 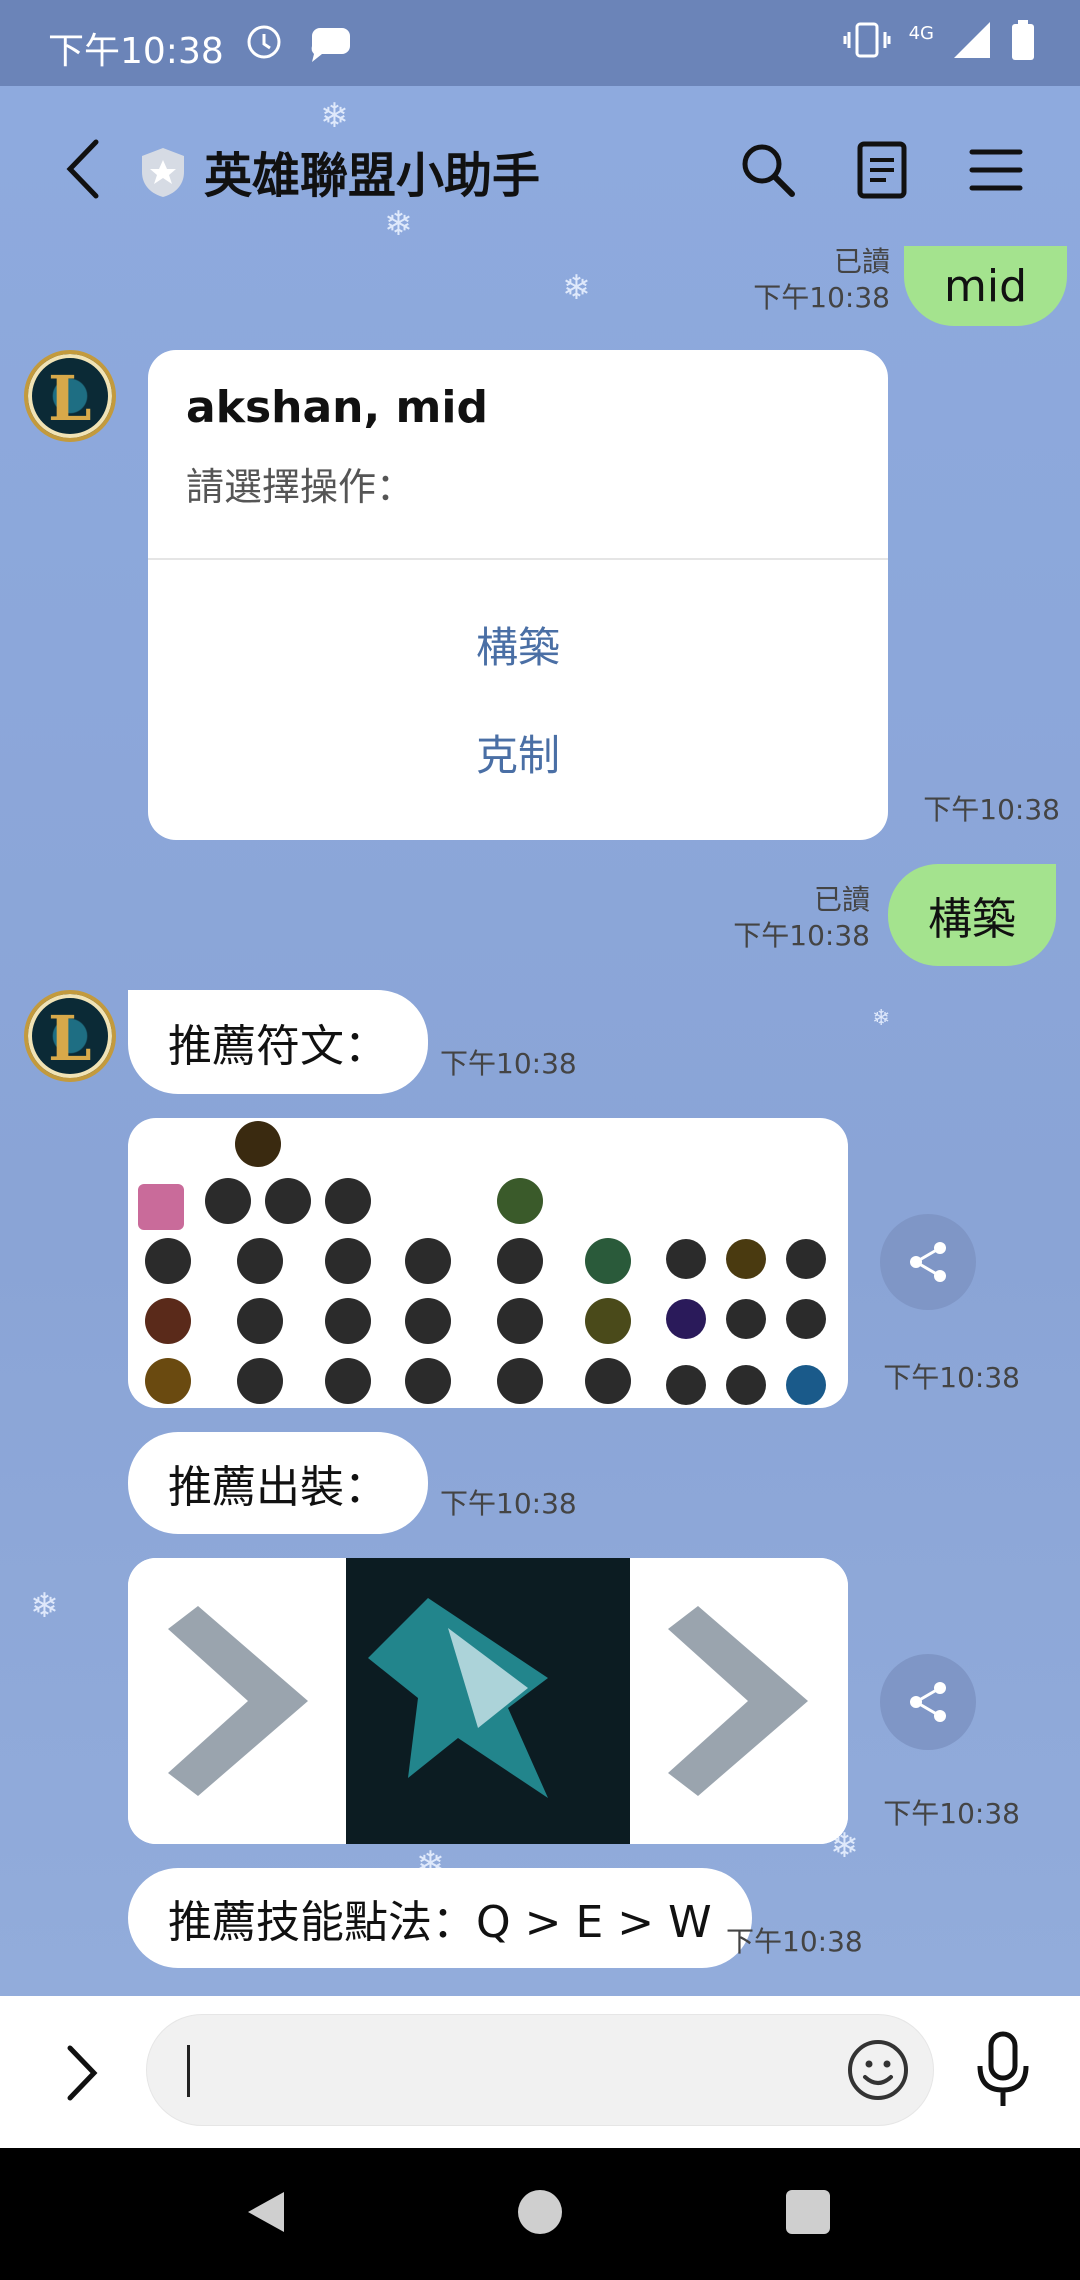 I want to click on incoming-message: 推薦符文：, so click(x=278, y=1042).